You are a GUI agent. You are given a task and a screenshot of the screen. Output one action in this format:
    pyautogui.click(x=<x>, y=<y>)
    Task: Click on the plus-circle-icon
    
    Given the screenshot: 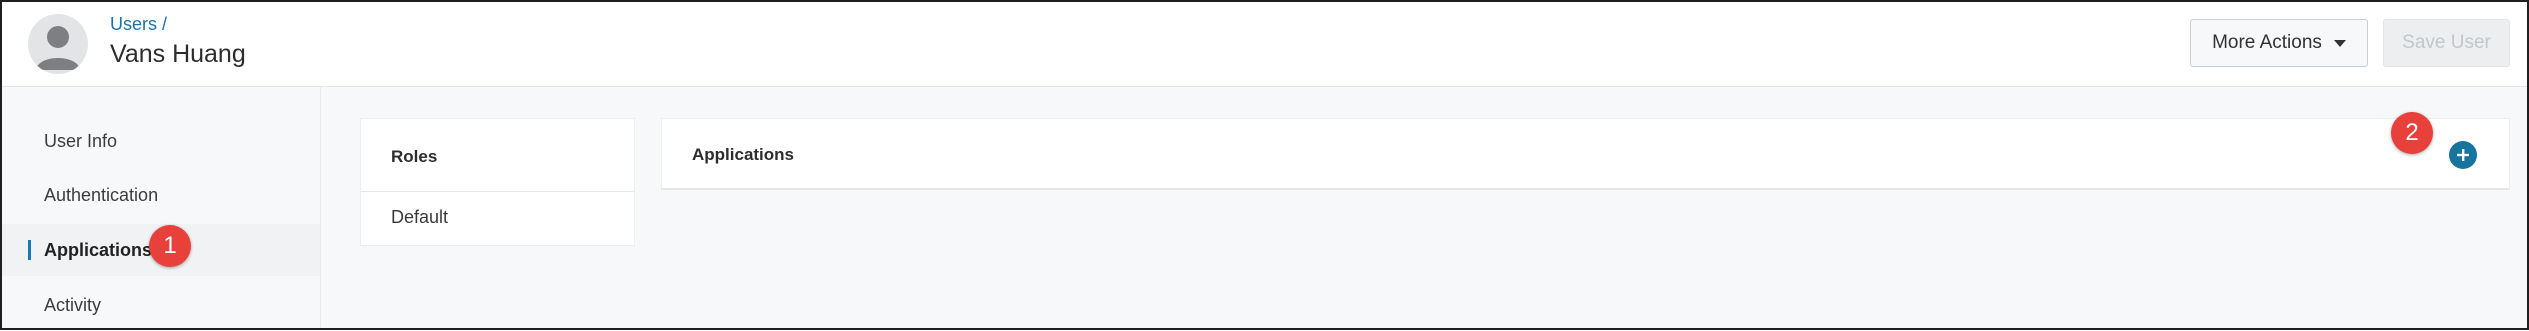 What is the action you would take?
    pyautogui.click(x=2463, y=155)
    